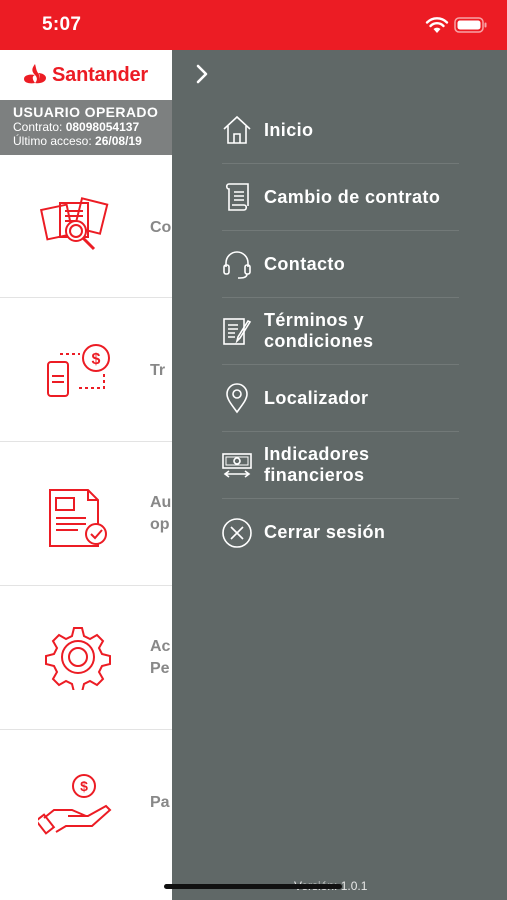 The width and height of the screenshot is (507, 900). I want to click on financial-indicators-icon, so click(237, 465).